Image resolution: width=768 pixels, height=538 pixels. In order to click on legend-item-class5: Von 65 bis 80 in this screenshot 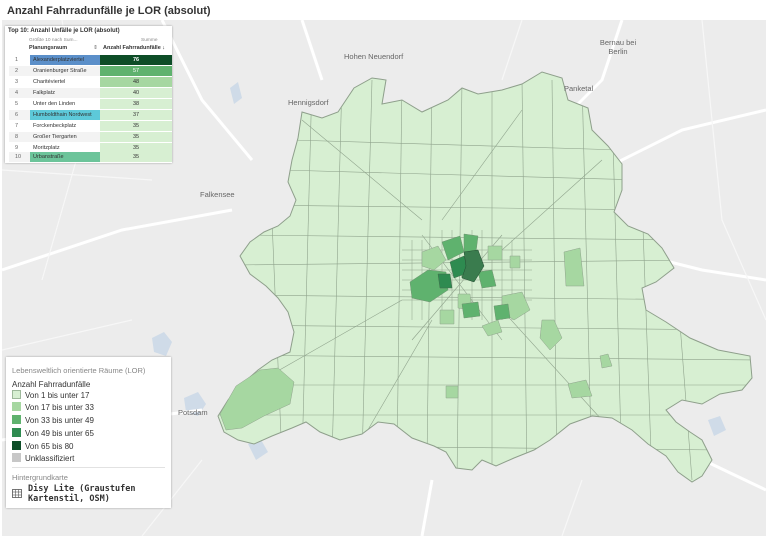, I will do `click(42, 447)`.